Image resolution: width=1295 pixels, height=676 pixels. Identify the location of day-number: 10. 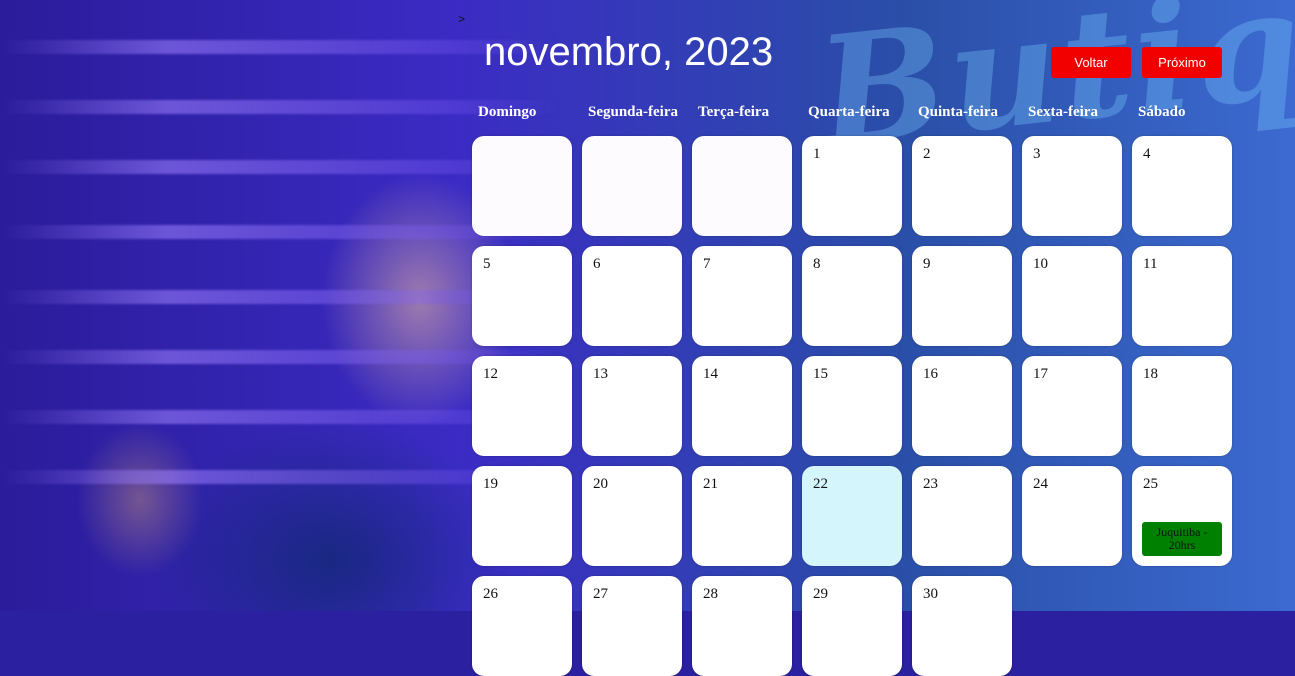
(1040, 264).